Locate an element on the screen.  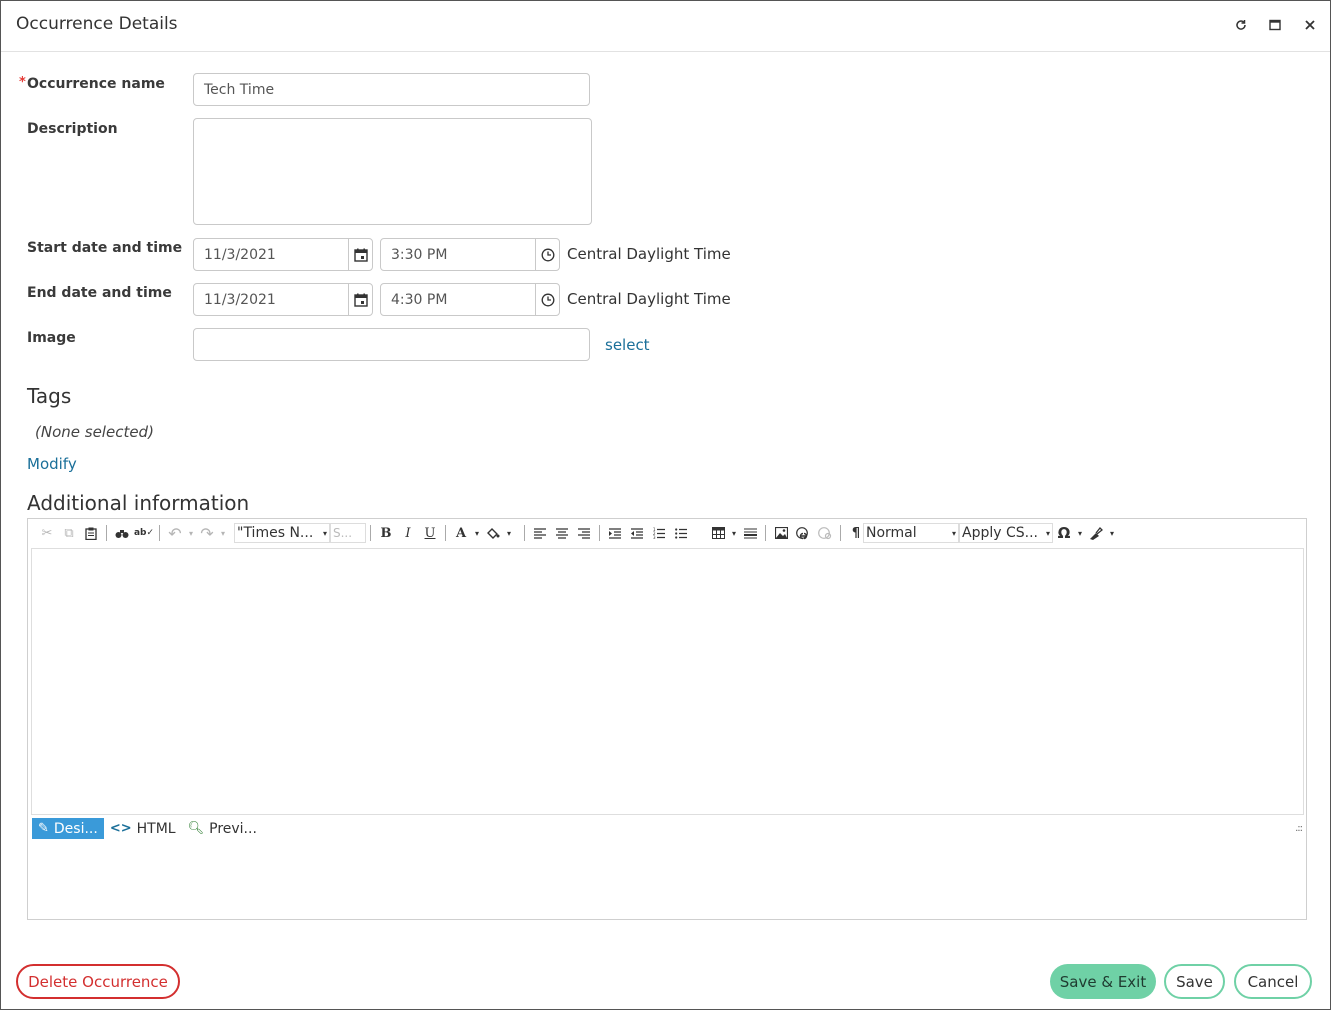
occurrence-name-value: Tech Time is located at coordinates (239, 89).